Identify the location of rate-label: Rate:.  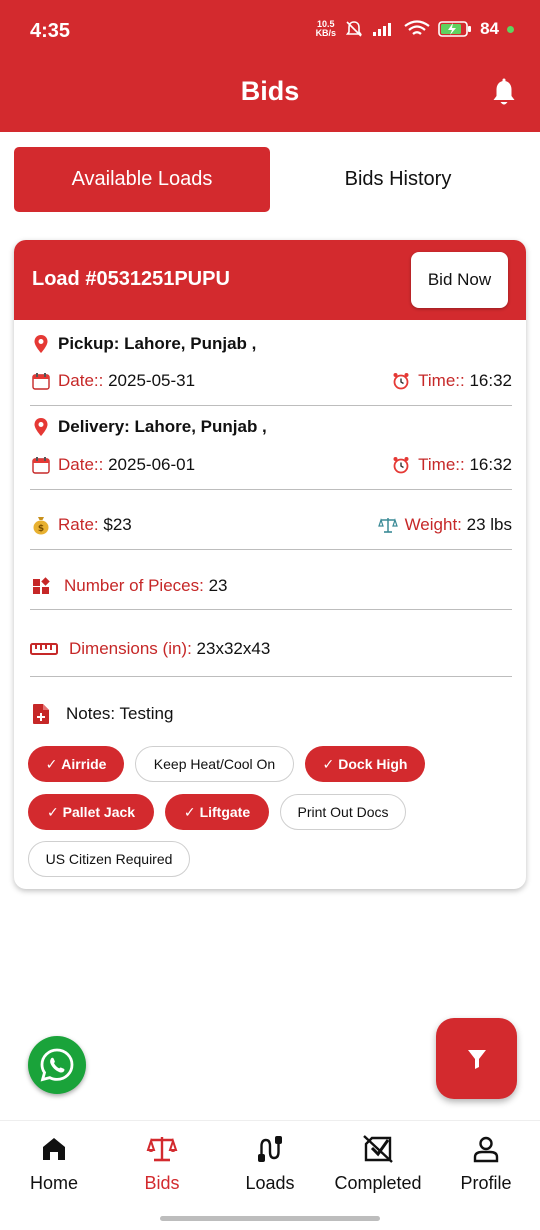
(78, 524).